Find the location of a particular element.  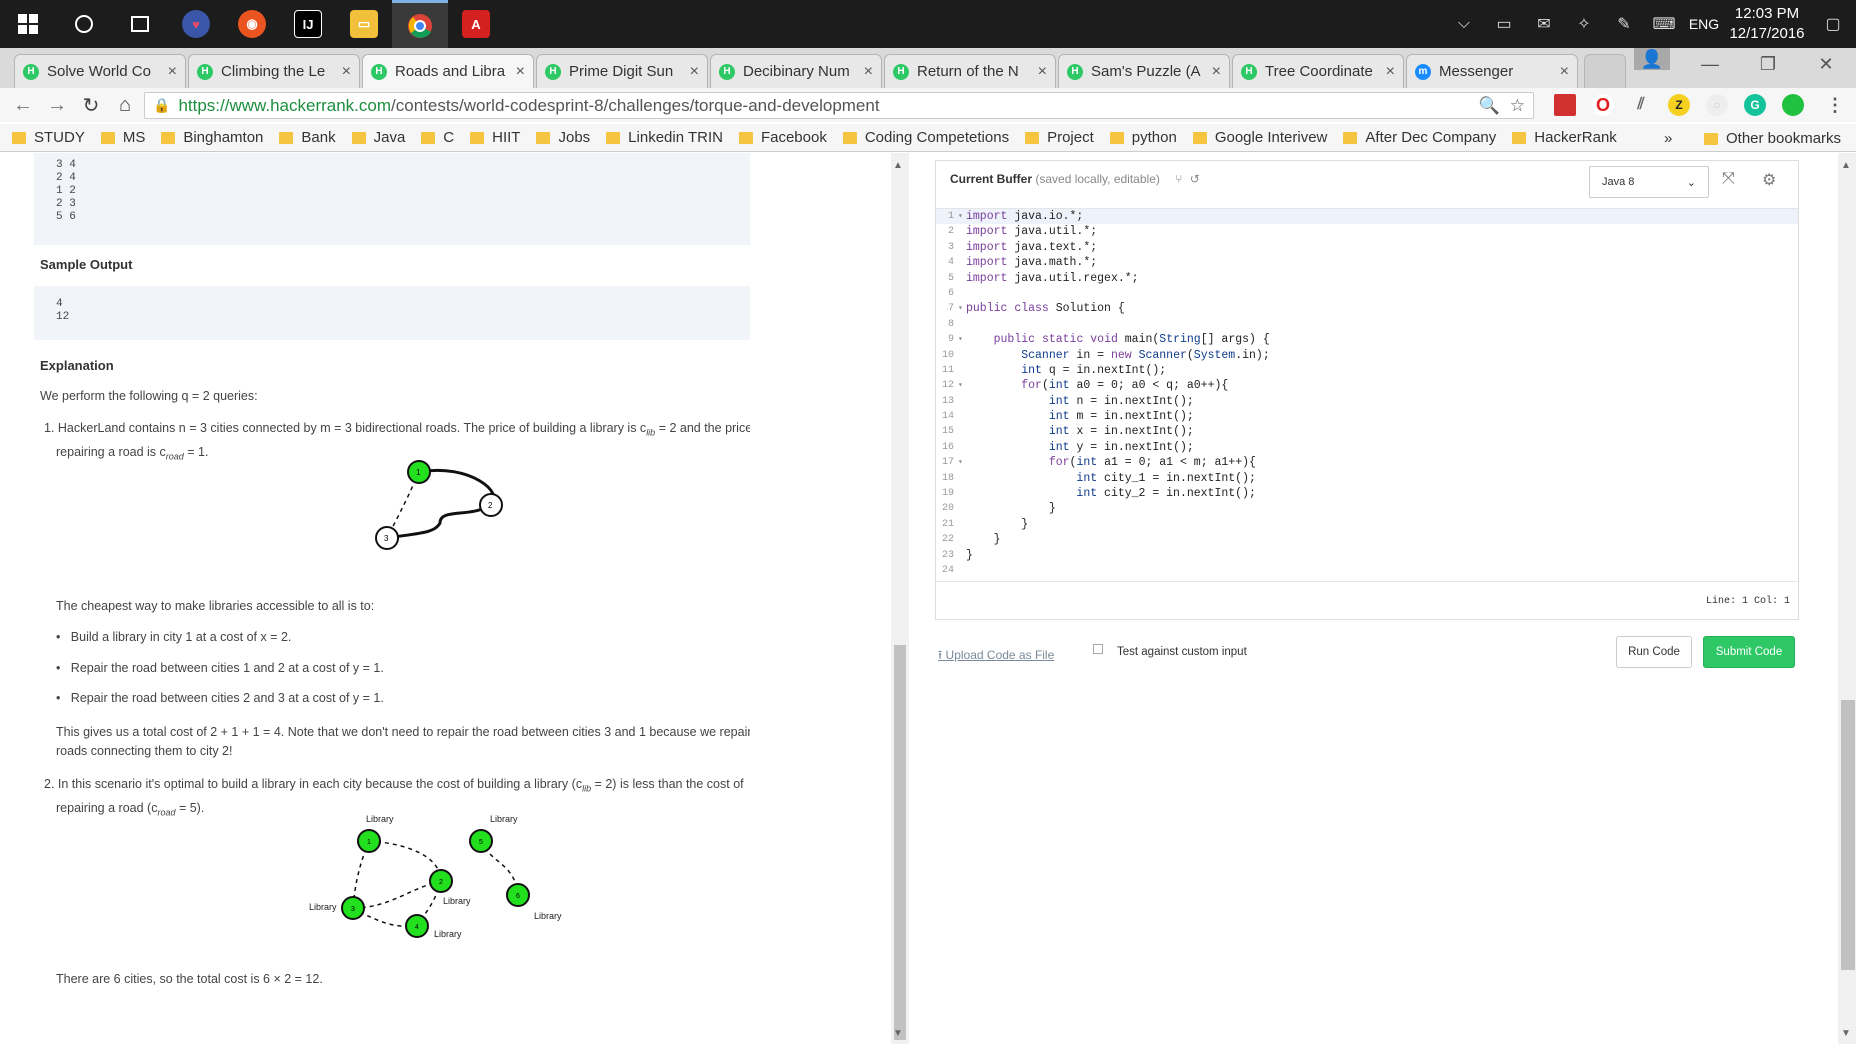

mail-icon: ✉ is located at coordinates (1544, 24).